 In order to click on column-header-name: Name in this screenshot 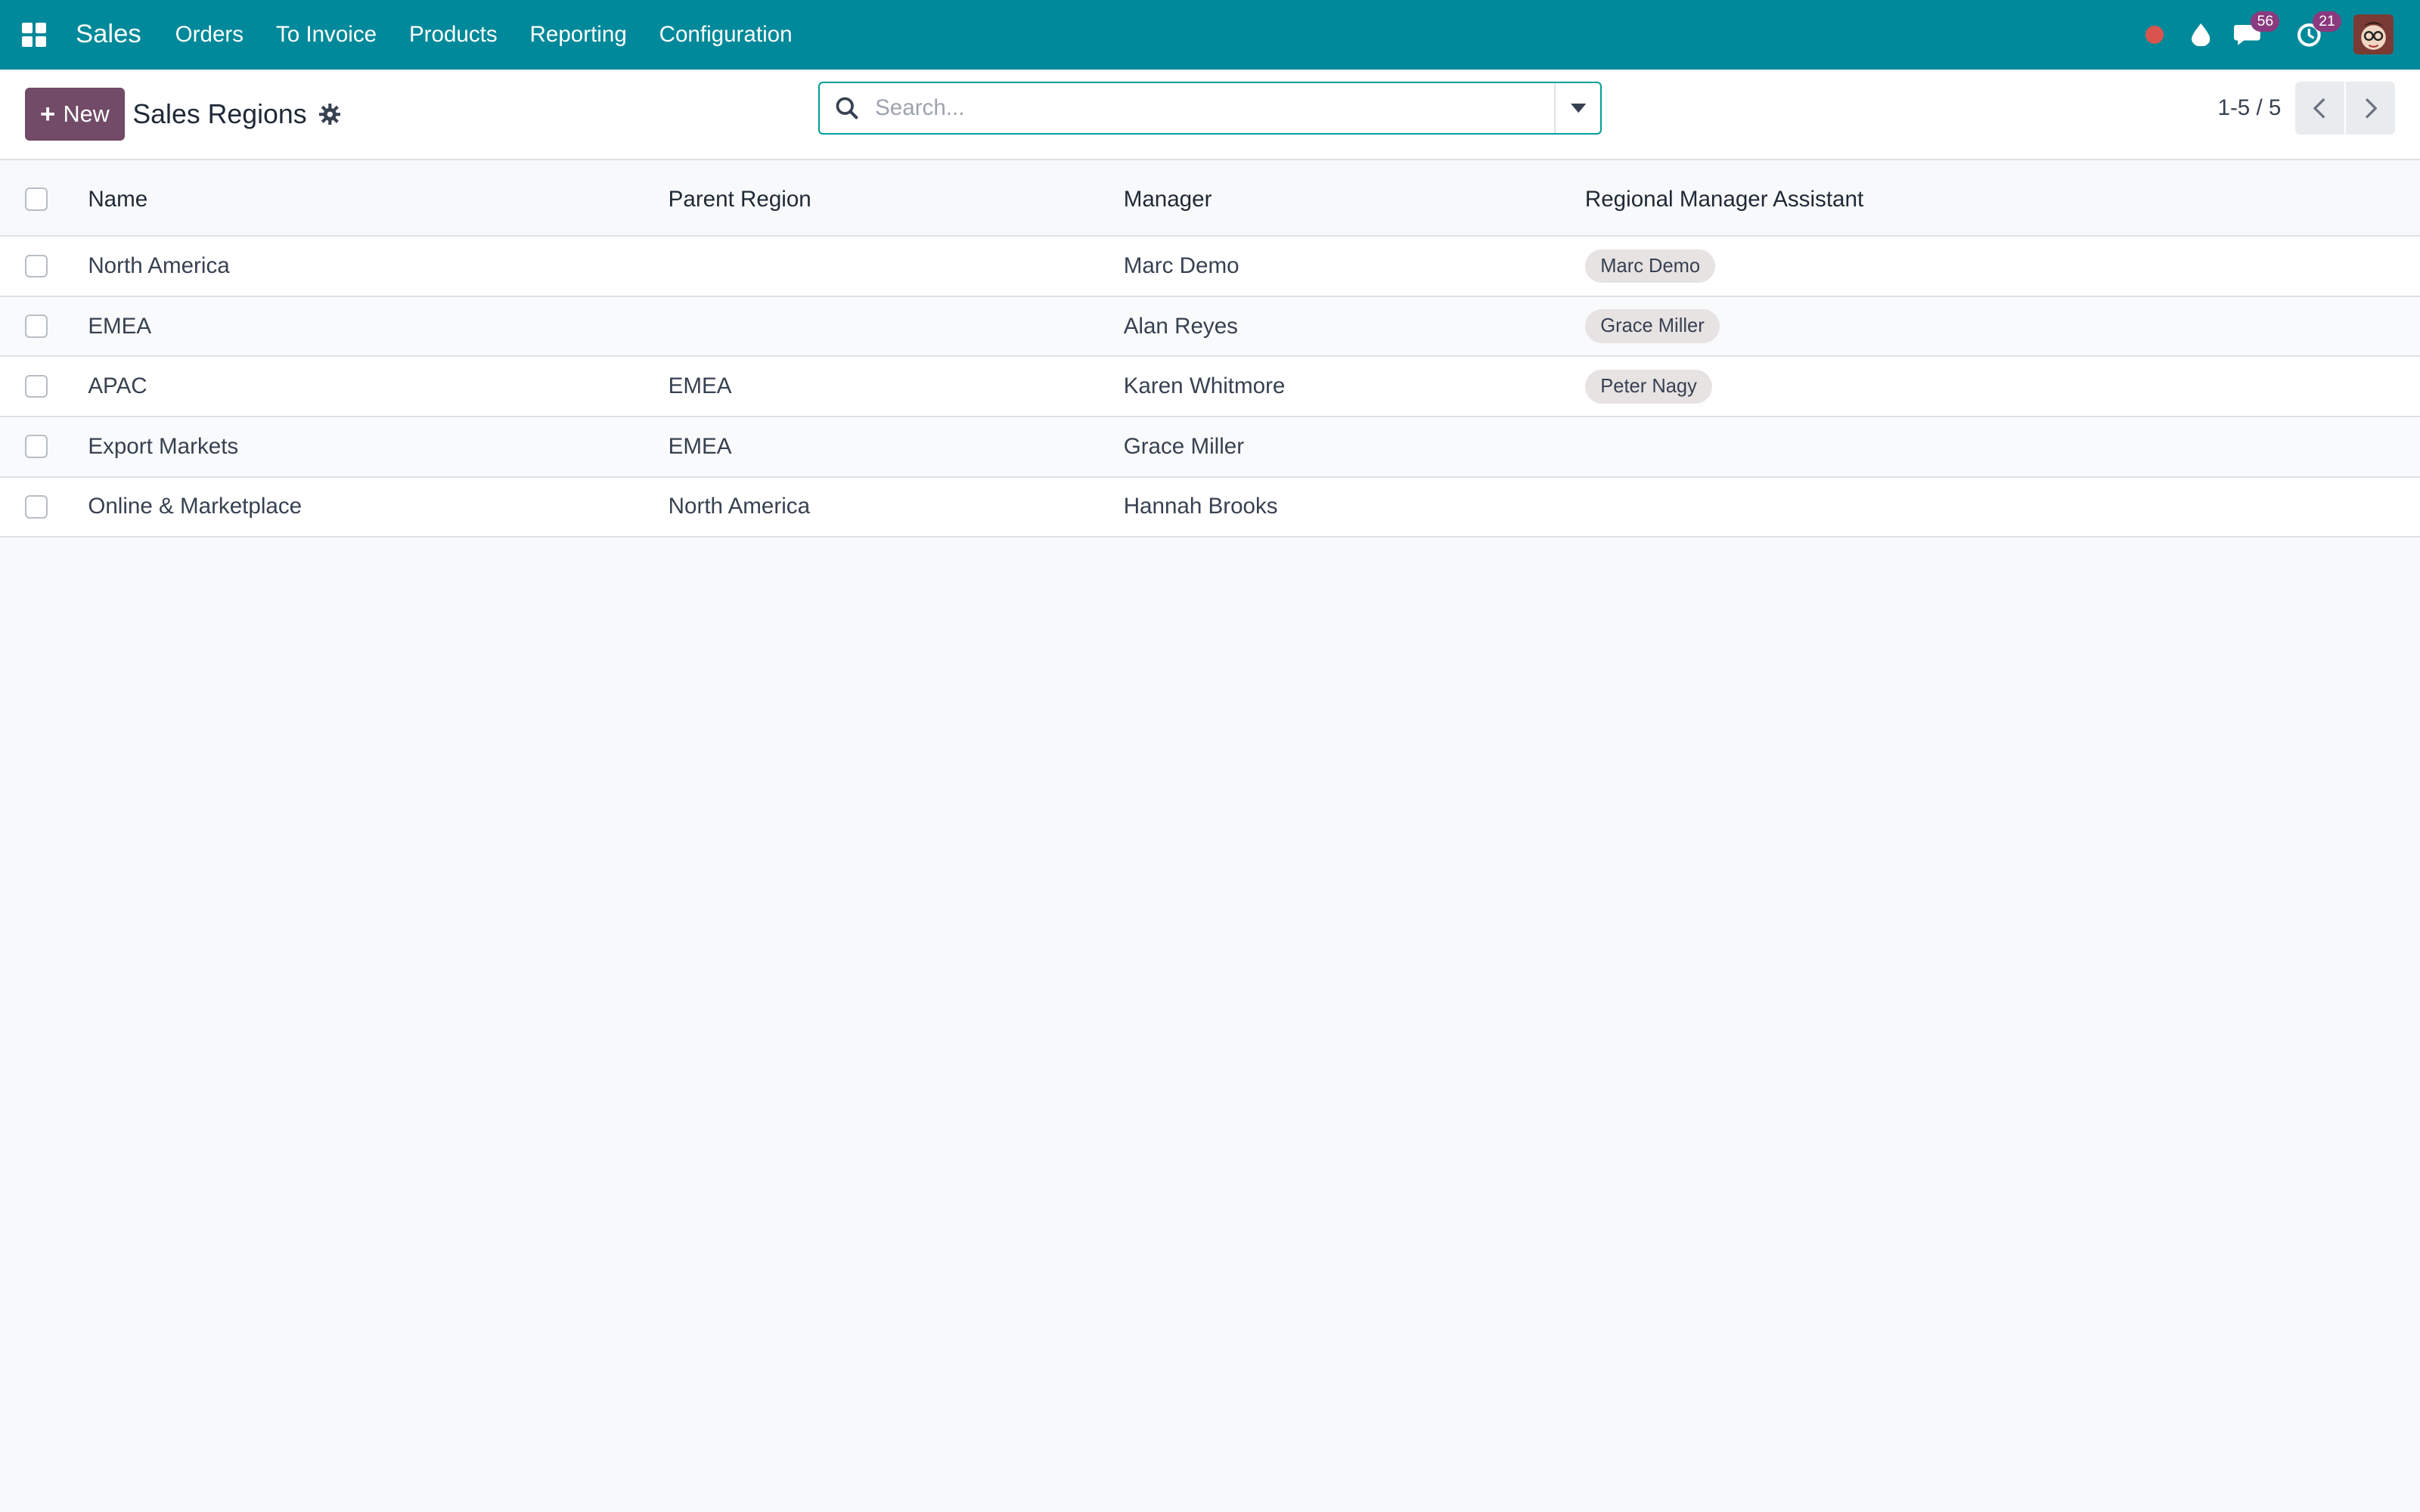, I will do `click(369, 198)`.